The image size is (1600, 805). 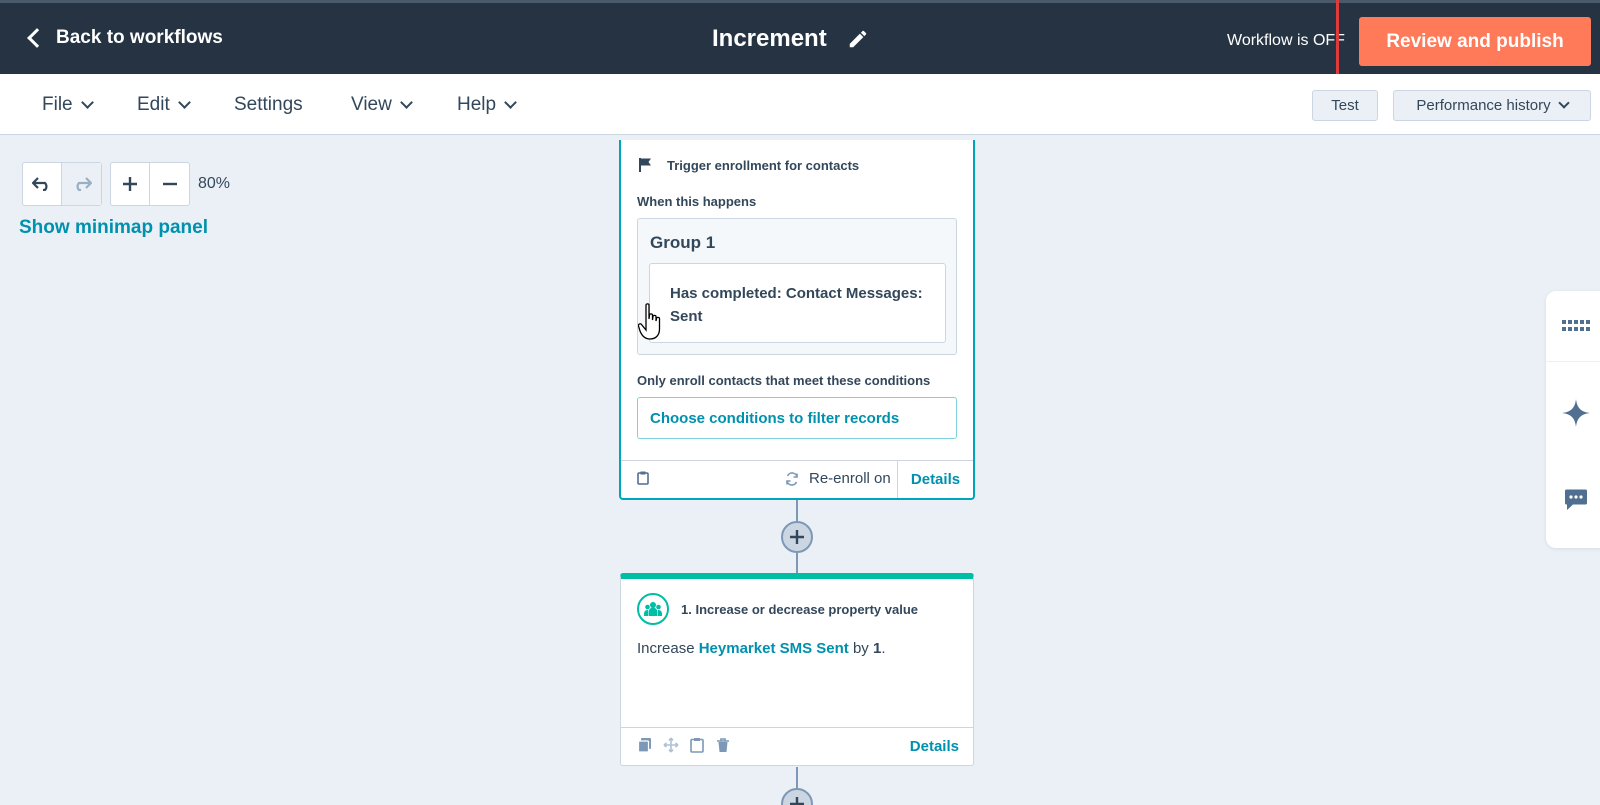 I want to click on action-heading-text: 1. Increase or decrease property value, so click(x=800, y=609).